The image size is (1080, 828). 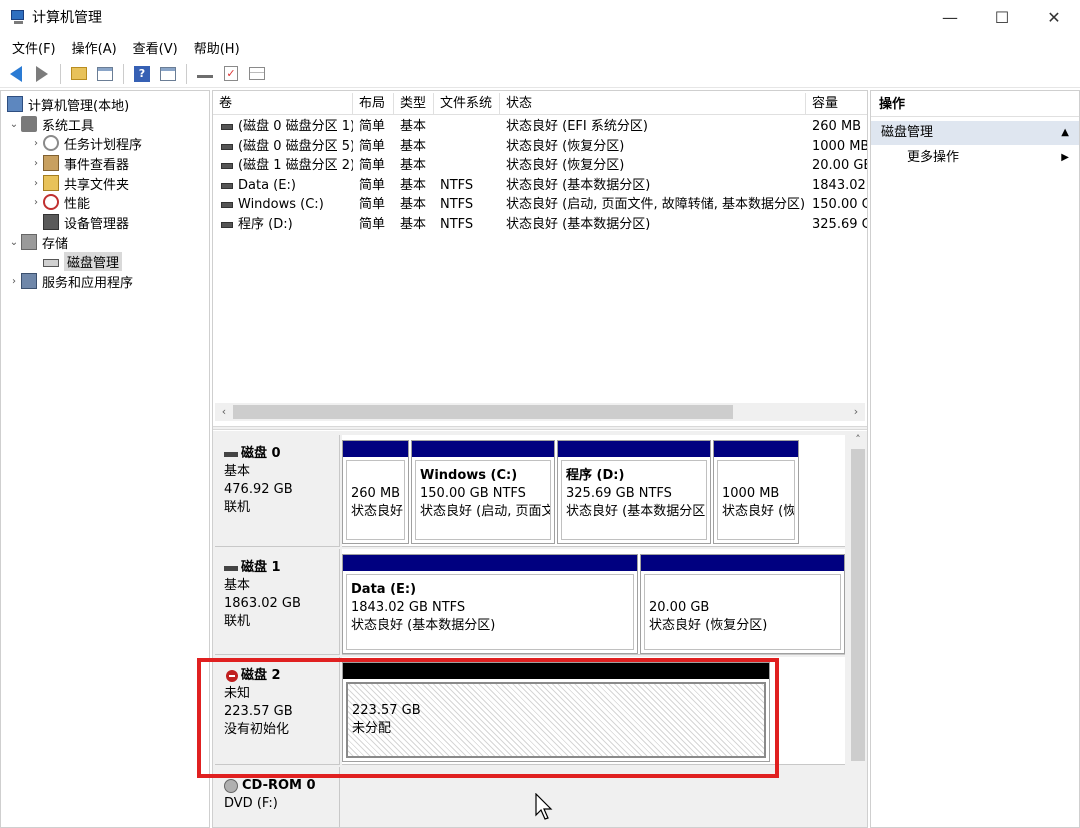 I want to click on back-button, so click(x=16, y=74).